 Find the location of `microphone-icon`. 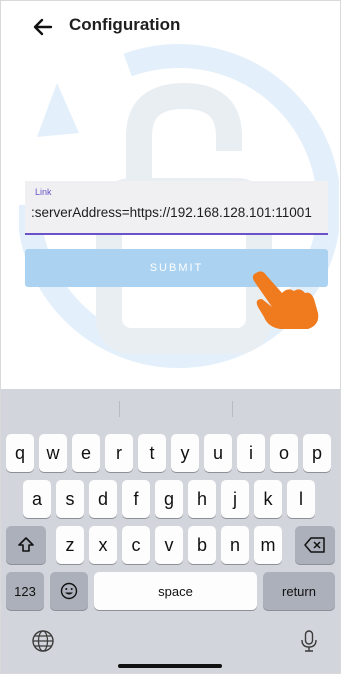

microphone-icon is located at coordinates (309, 641).